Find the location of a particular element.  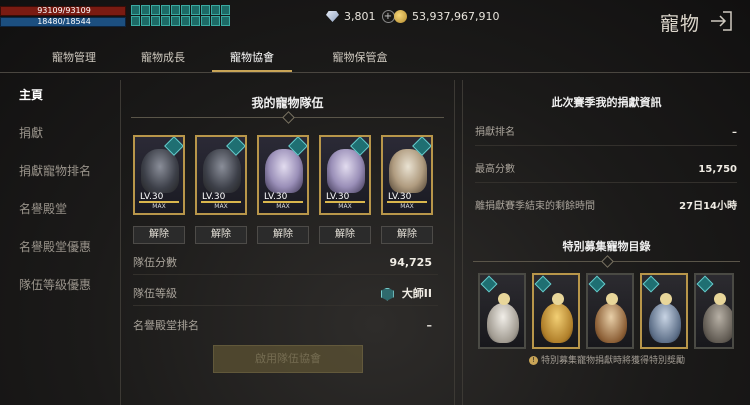

nav-item-donate: 捐獻 is located at coordinates (59, 137).